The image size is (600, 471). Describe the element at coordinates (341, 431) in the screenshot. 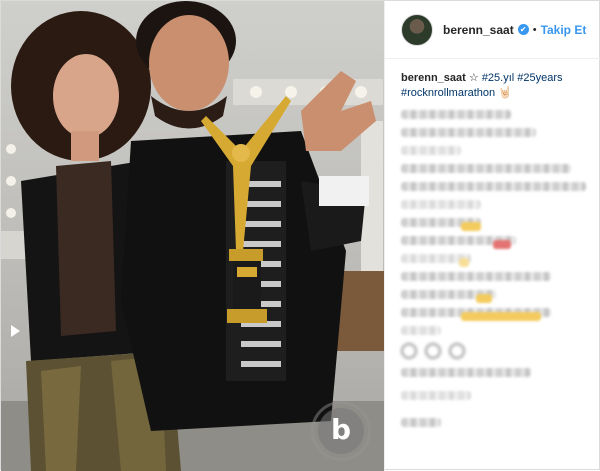

I see `watermark-logo: b` at that location.